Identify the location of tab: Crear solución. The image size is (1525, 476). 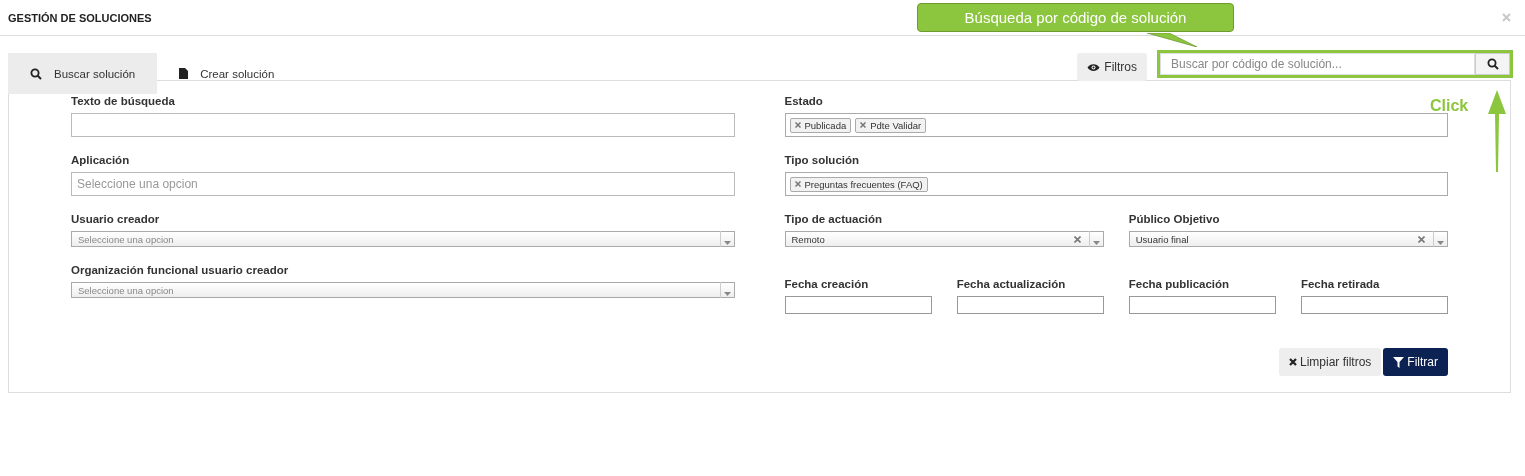
(227, 73).